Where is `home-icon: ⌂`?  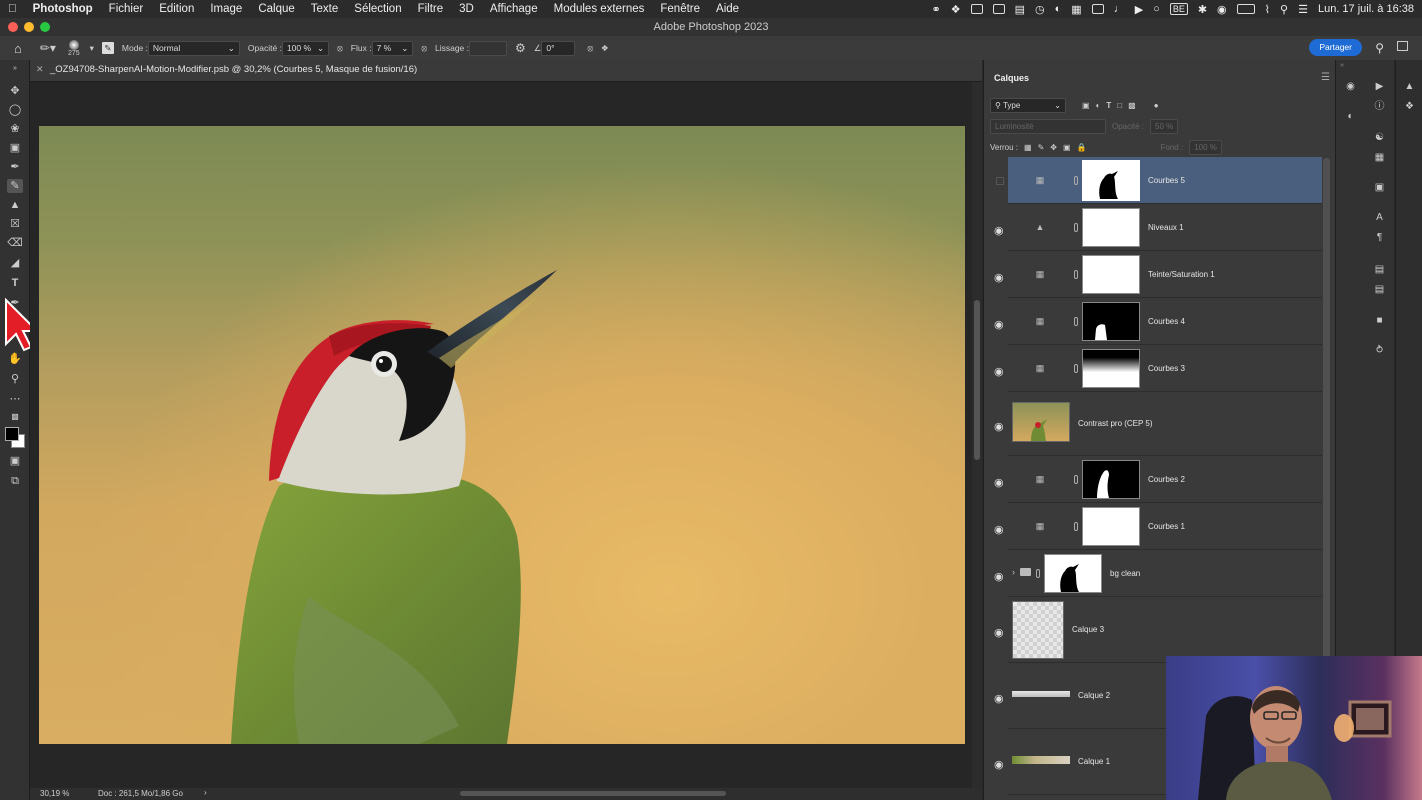 home-icon: ⌂ is located at coordinates (18, 48).